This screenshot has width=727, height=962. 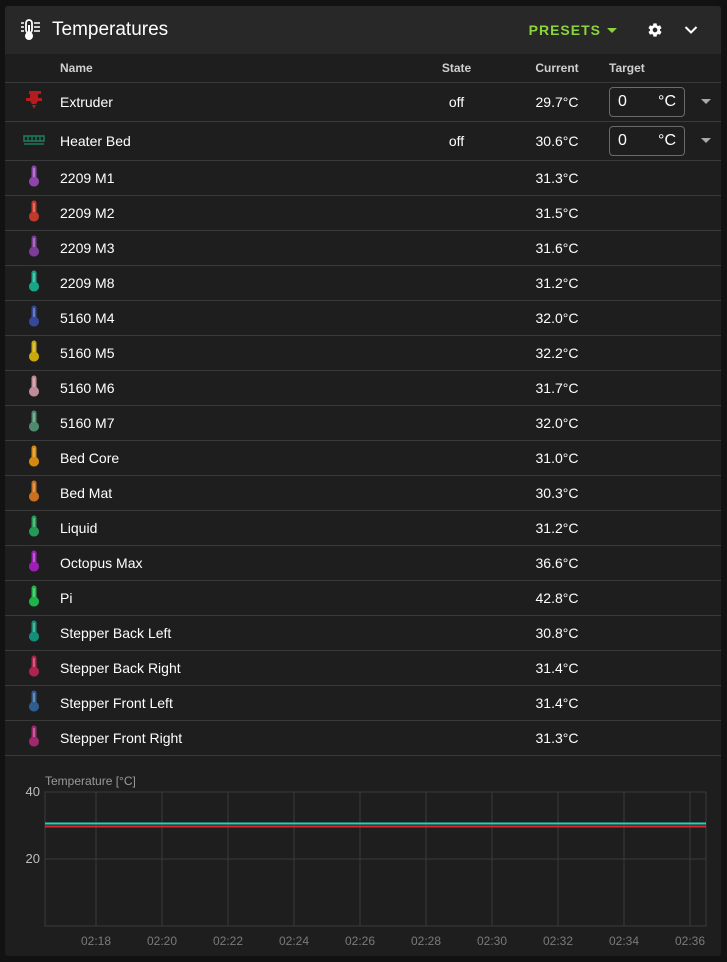 I want to click on sensor-row: Octopus Max 36.6°C, so click(x=363, y=563).